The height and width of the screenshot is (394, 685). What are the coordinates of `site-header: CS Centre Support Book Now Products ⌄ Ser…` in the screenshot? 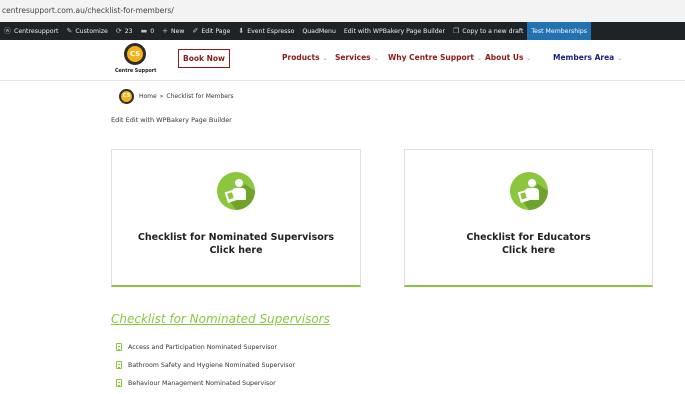 It's located at (342, 60).